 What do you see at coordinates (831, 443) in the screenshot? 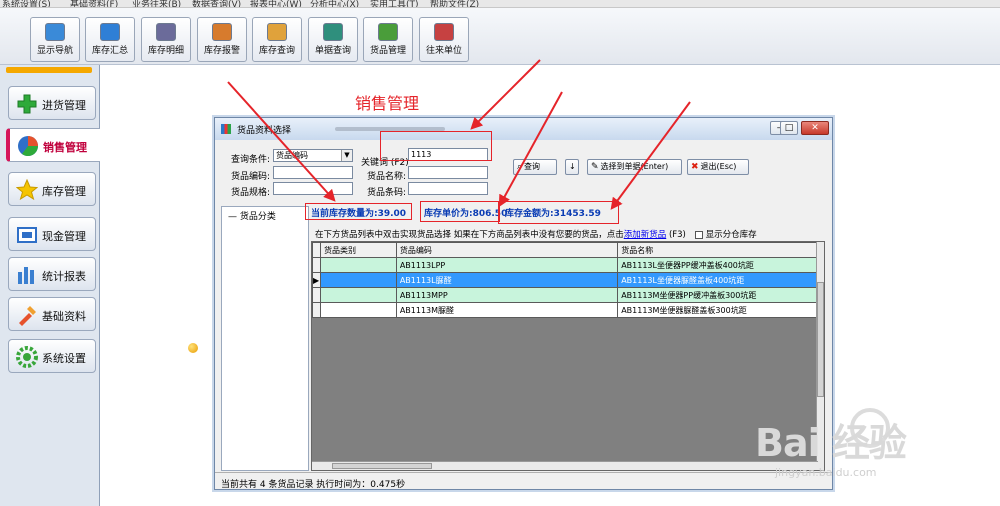
I see `watermark-main: Bai 经验` at bounding box center [831, 443].